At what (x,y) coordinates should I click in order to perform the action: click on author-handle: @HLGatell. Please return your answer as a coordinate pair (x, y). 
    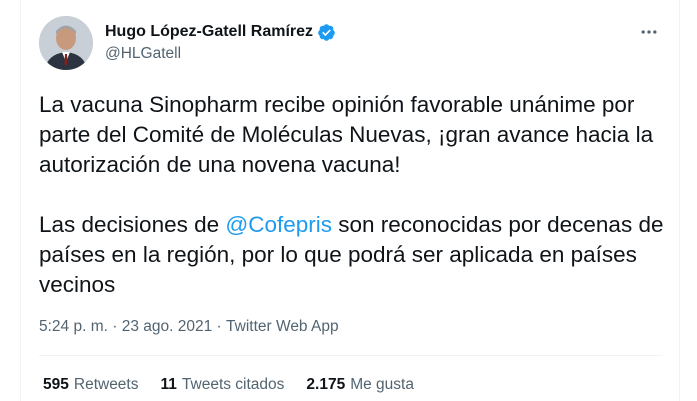
    Looking at the image, I should click on (143, 54).